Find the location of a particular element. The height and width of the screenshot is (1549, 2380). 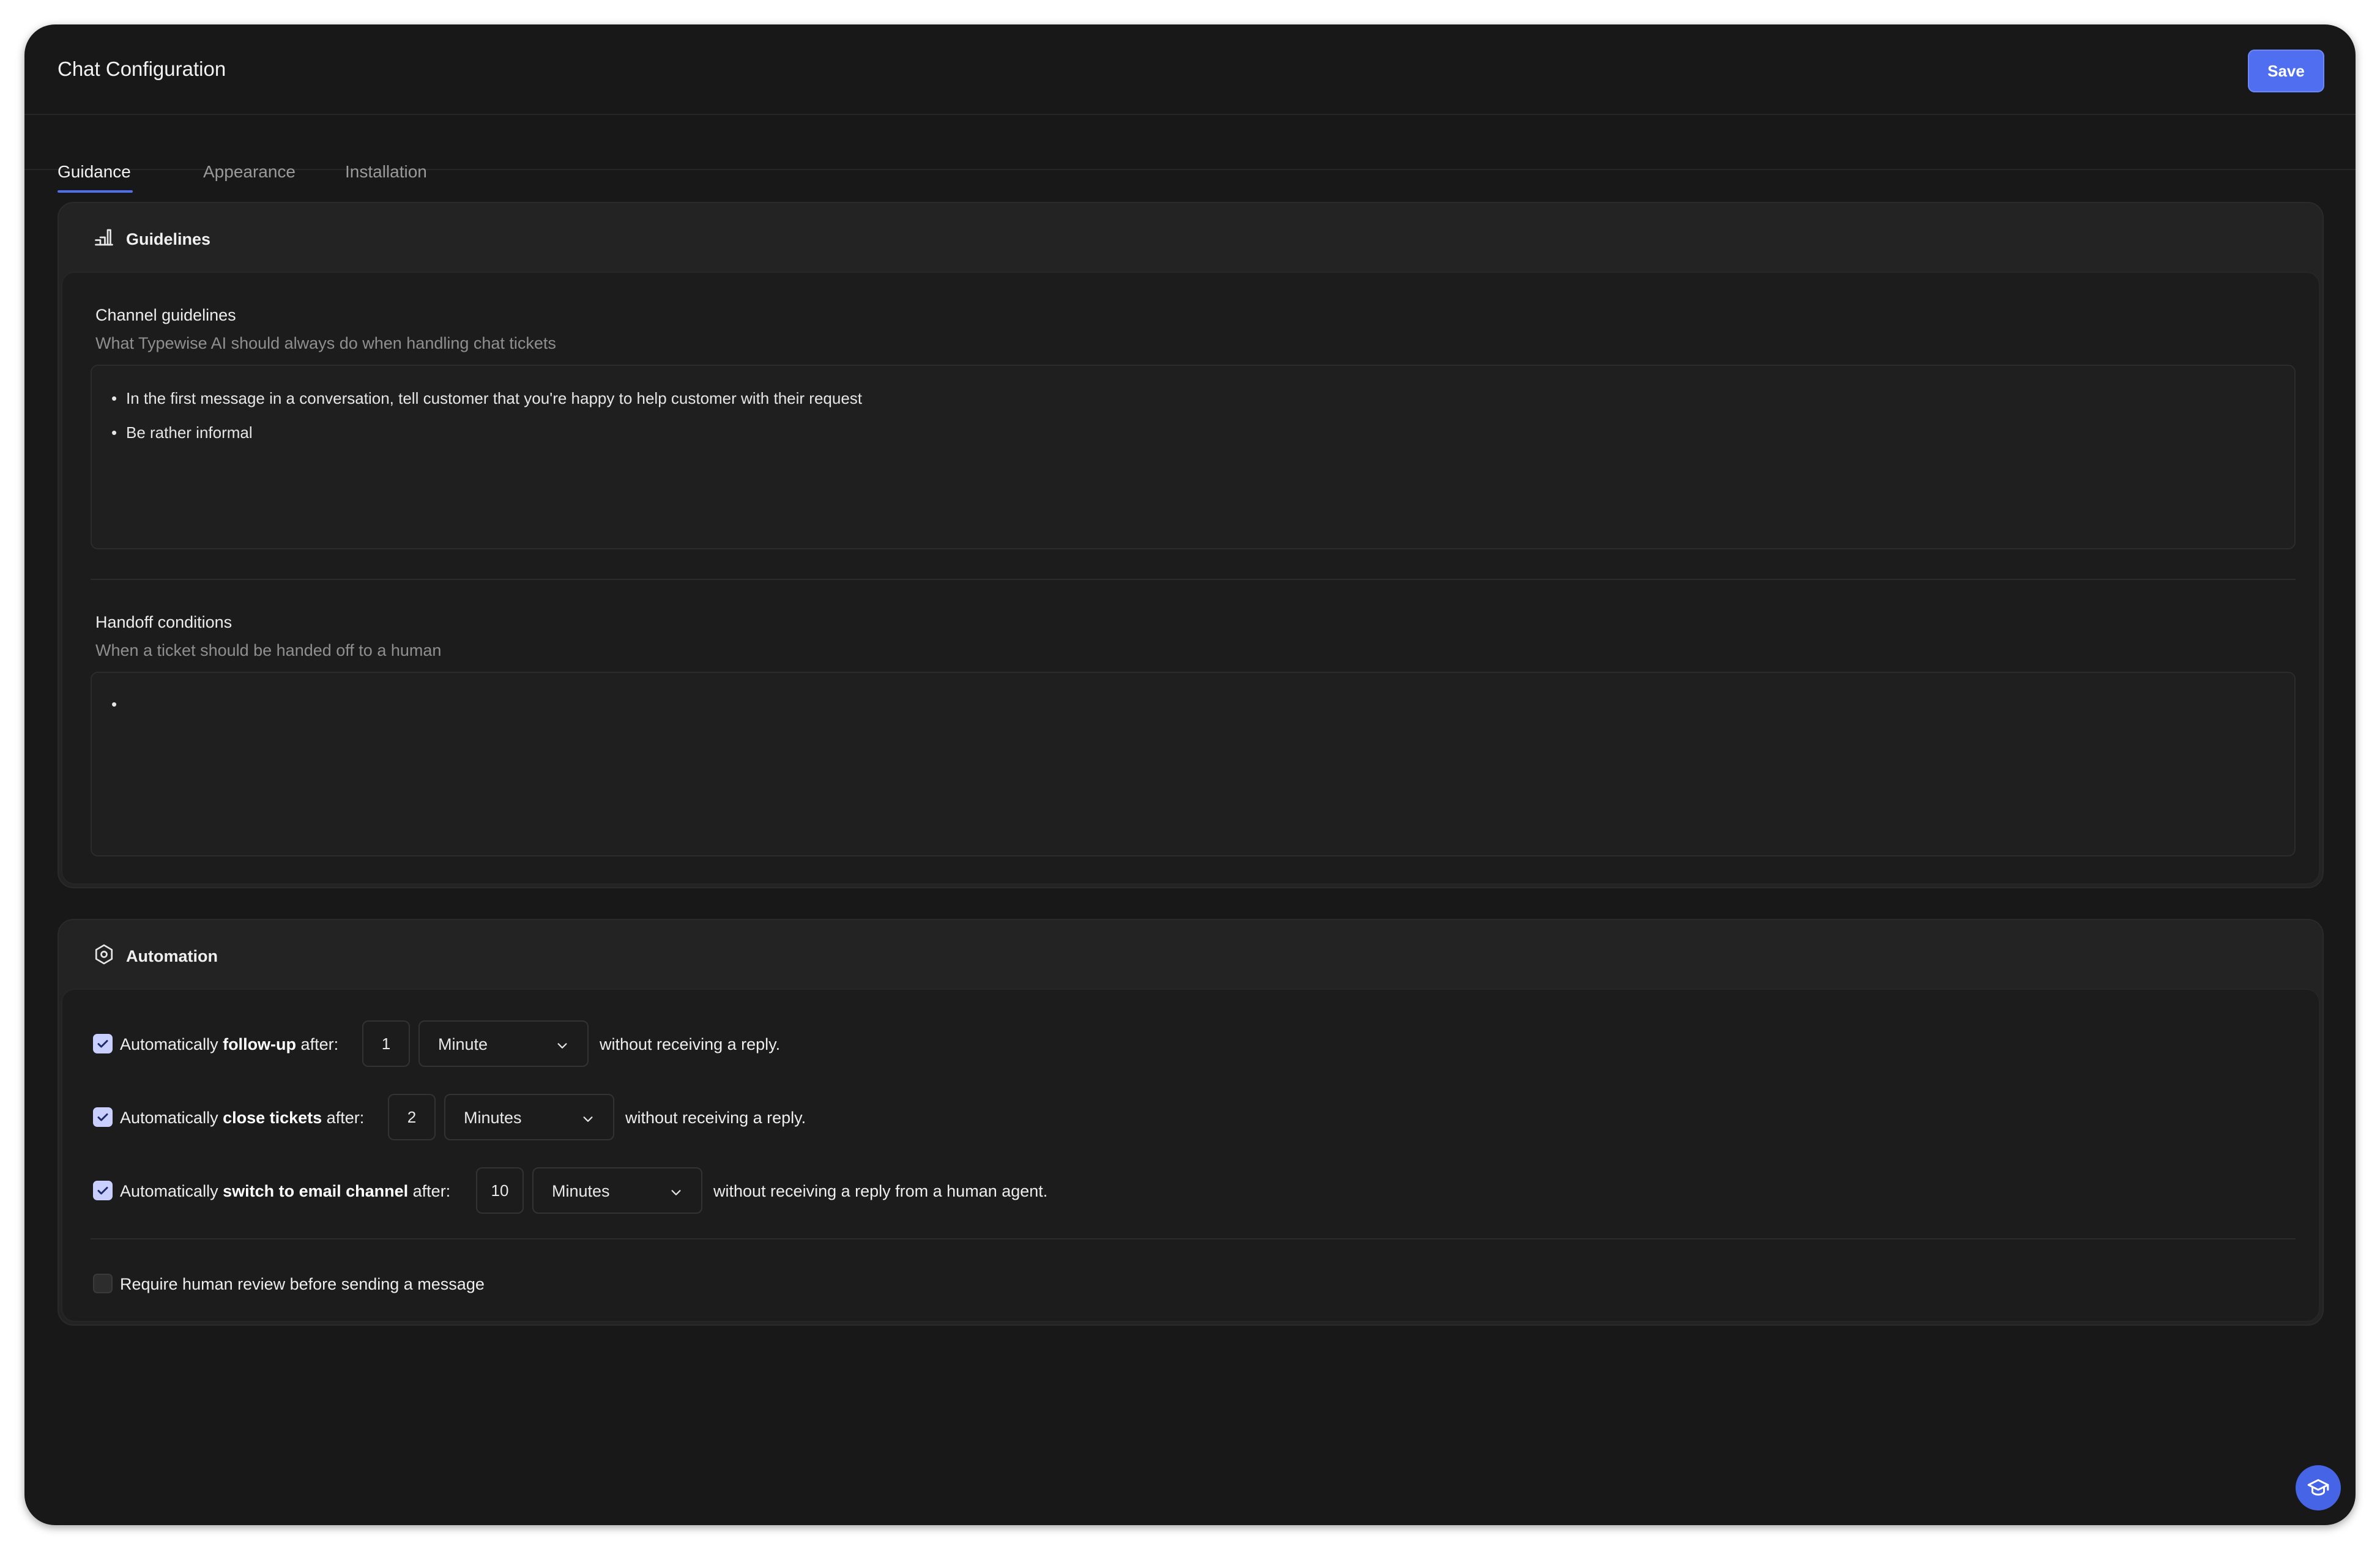

handoff-conditions-label: Handoff conditions is located at coordinates (164, 622).